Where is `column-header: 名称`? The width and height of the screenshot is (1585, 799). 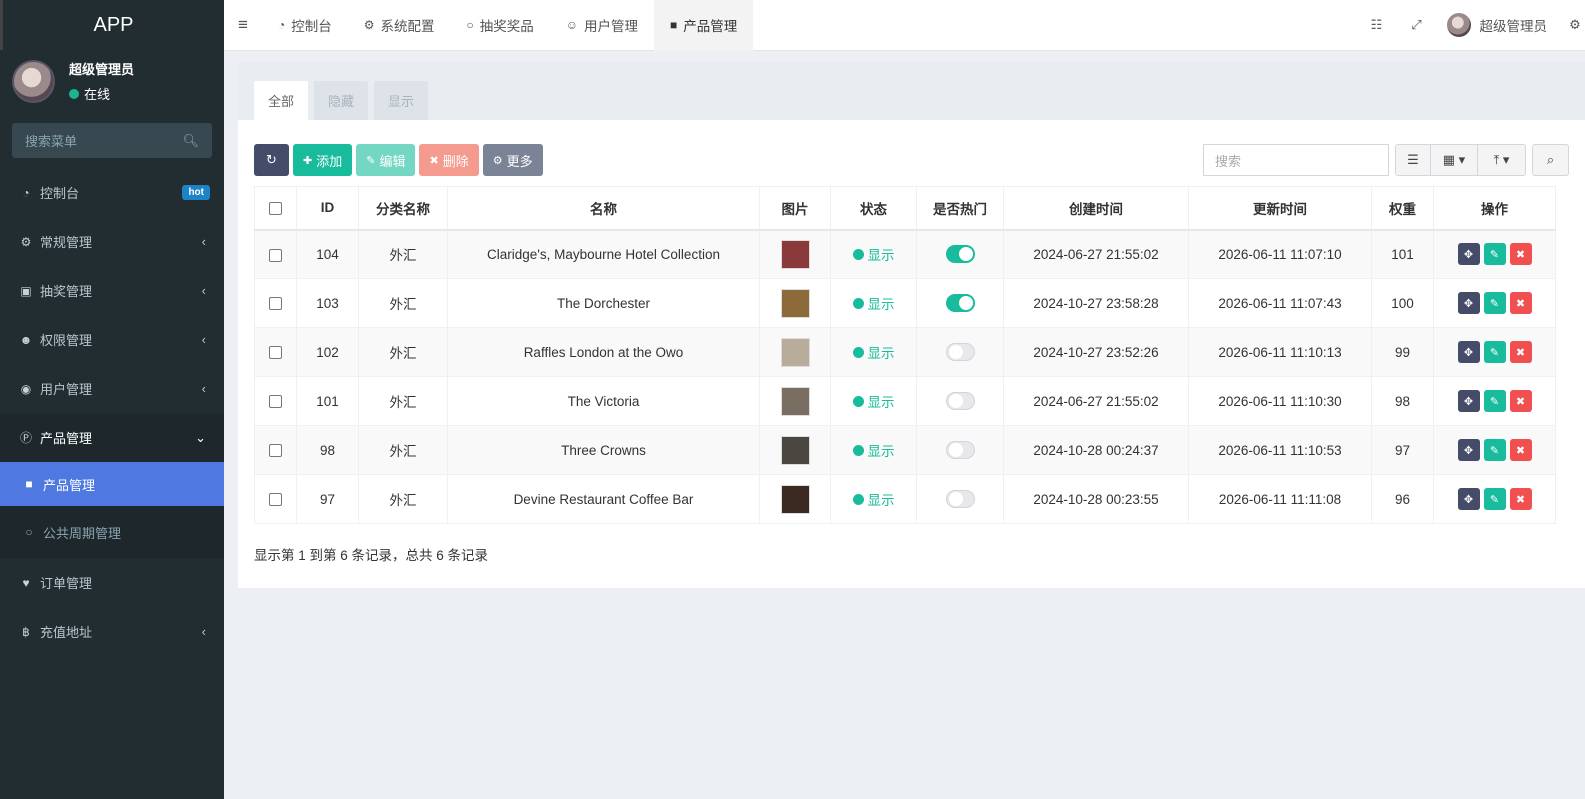
column-header: 名称 is located at coordinates (603, 208).